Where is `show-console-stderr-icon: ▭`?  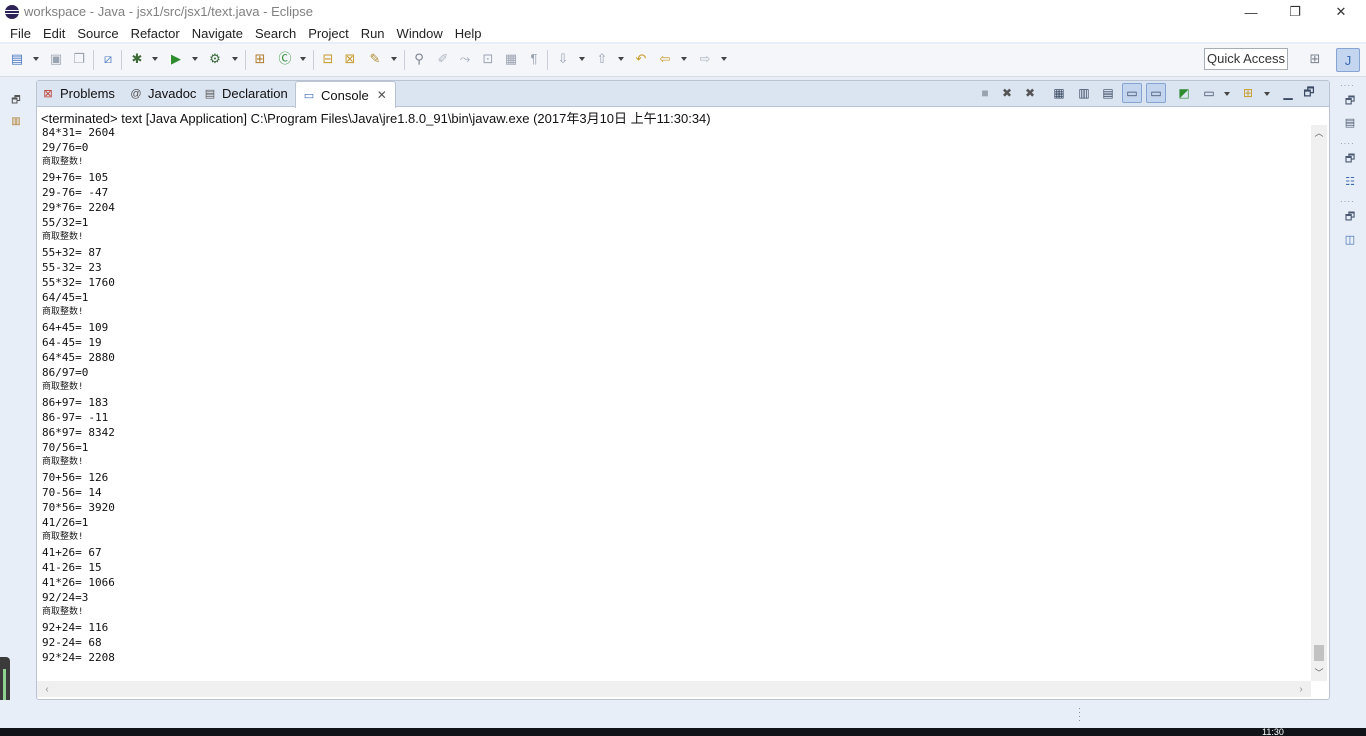
show-console-stderr-icon: ▭ is located at coordinates (1156, 93).